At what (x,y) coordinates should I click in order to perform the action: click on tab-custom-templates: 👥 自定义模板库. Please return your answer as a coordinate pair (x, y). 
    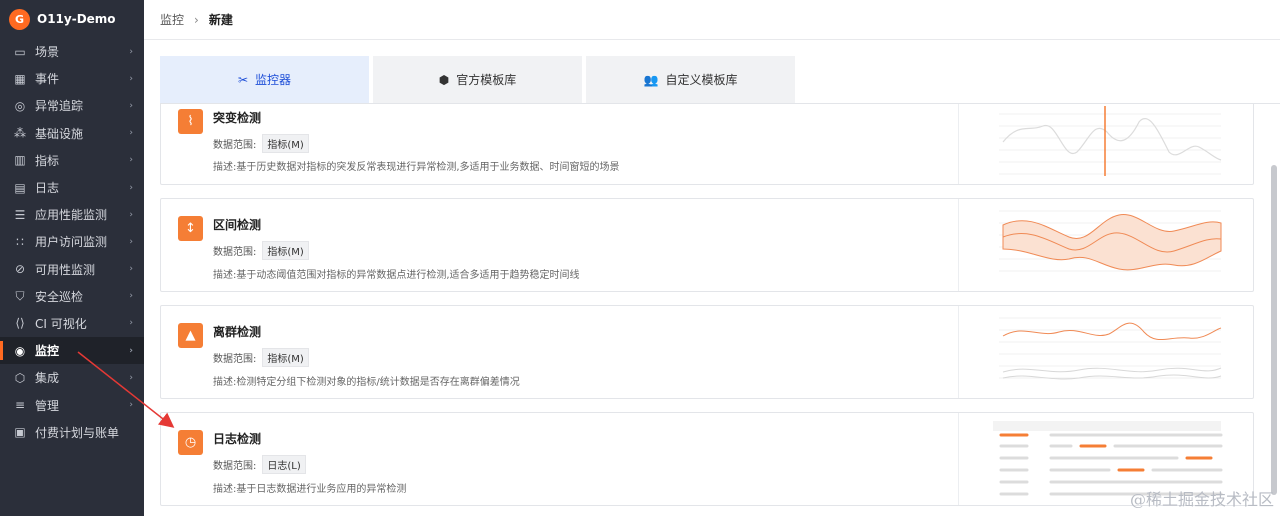
    Looking at the image, I should click on (690, 79).